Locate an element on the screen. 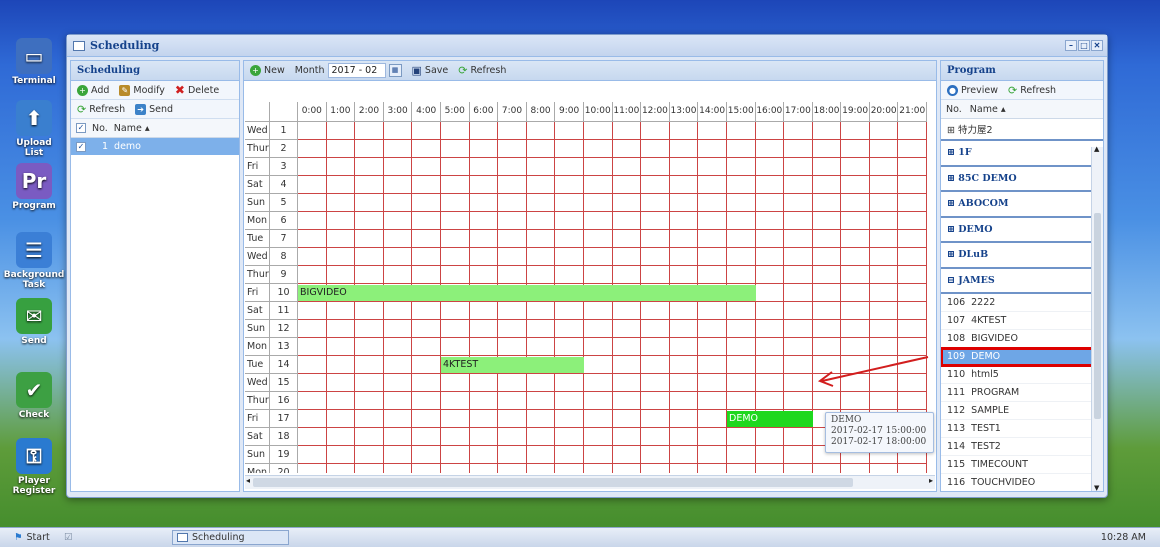 The width and height of the screenshot is (1160, 547). month-input is located at coordinates (356, 70).